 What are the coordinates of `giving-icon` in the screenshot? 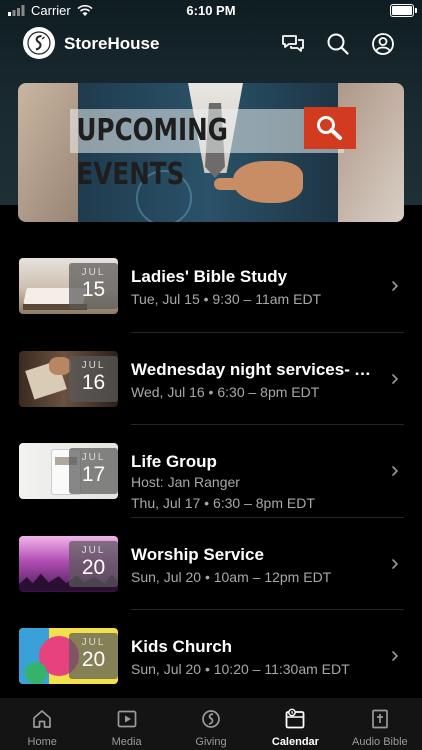 It's located at (211, 719).